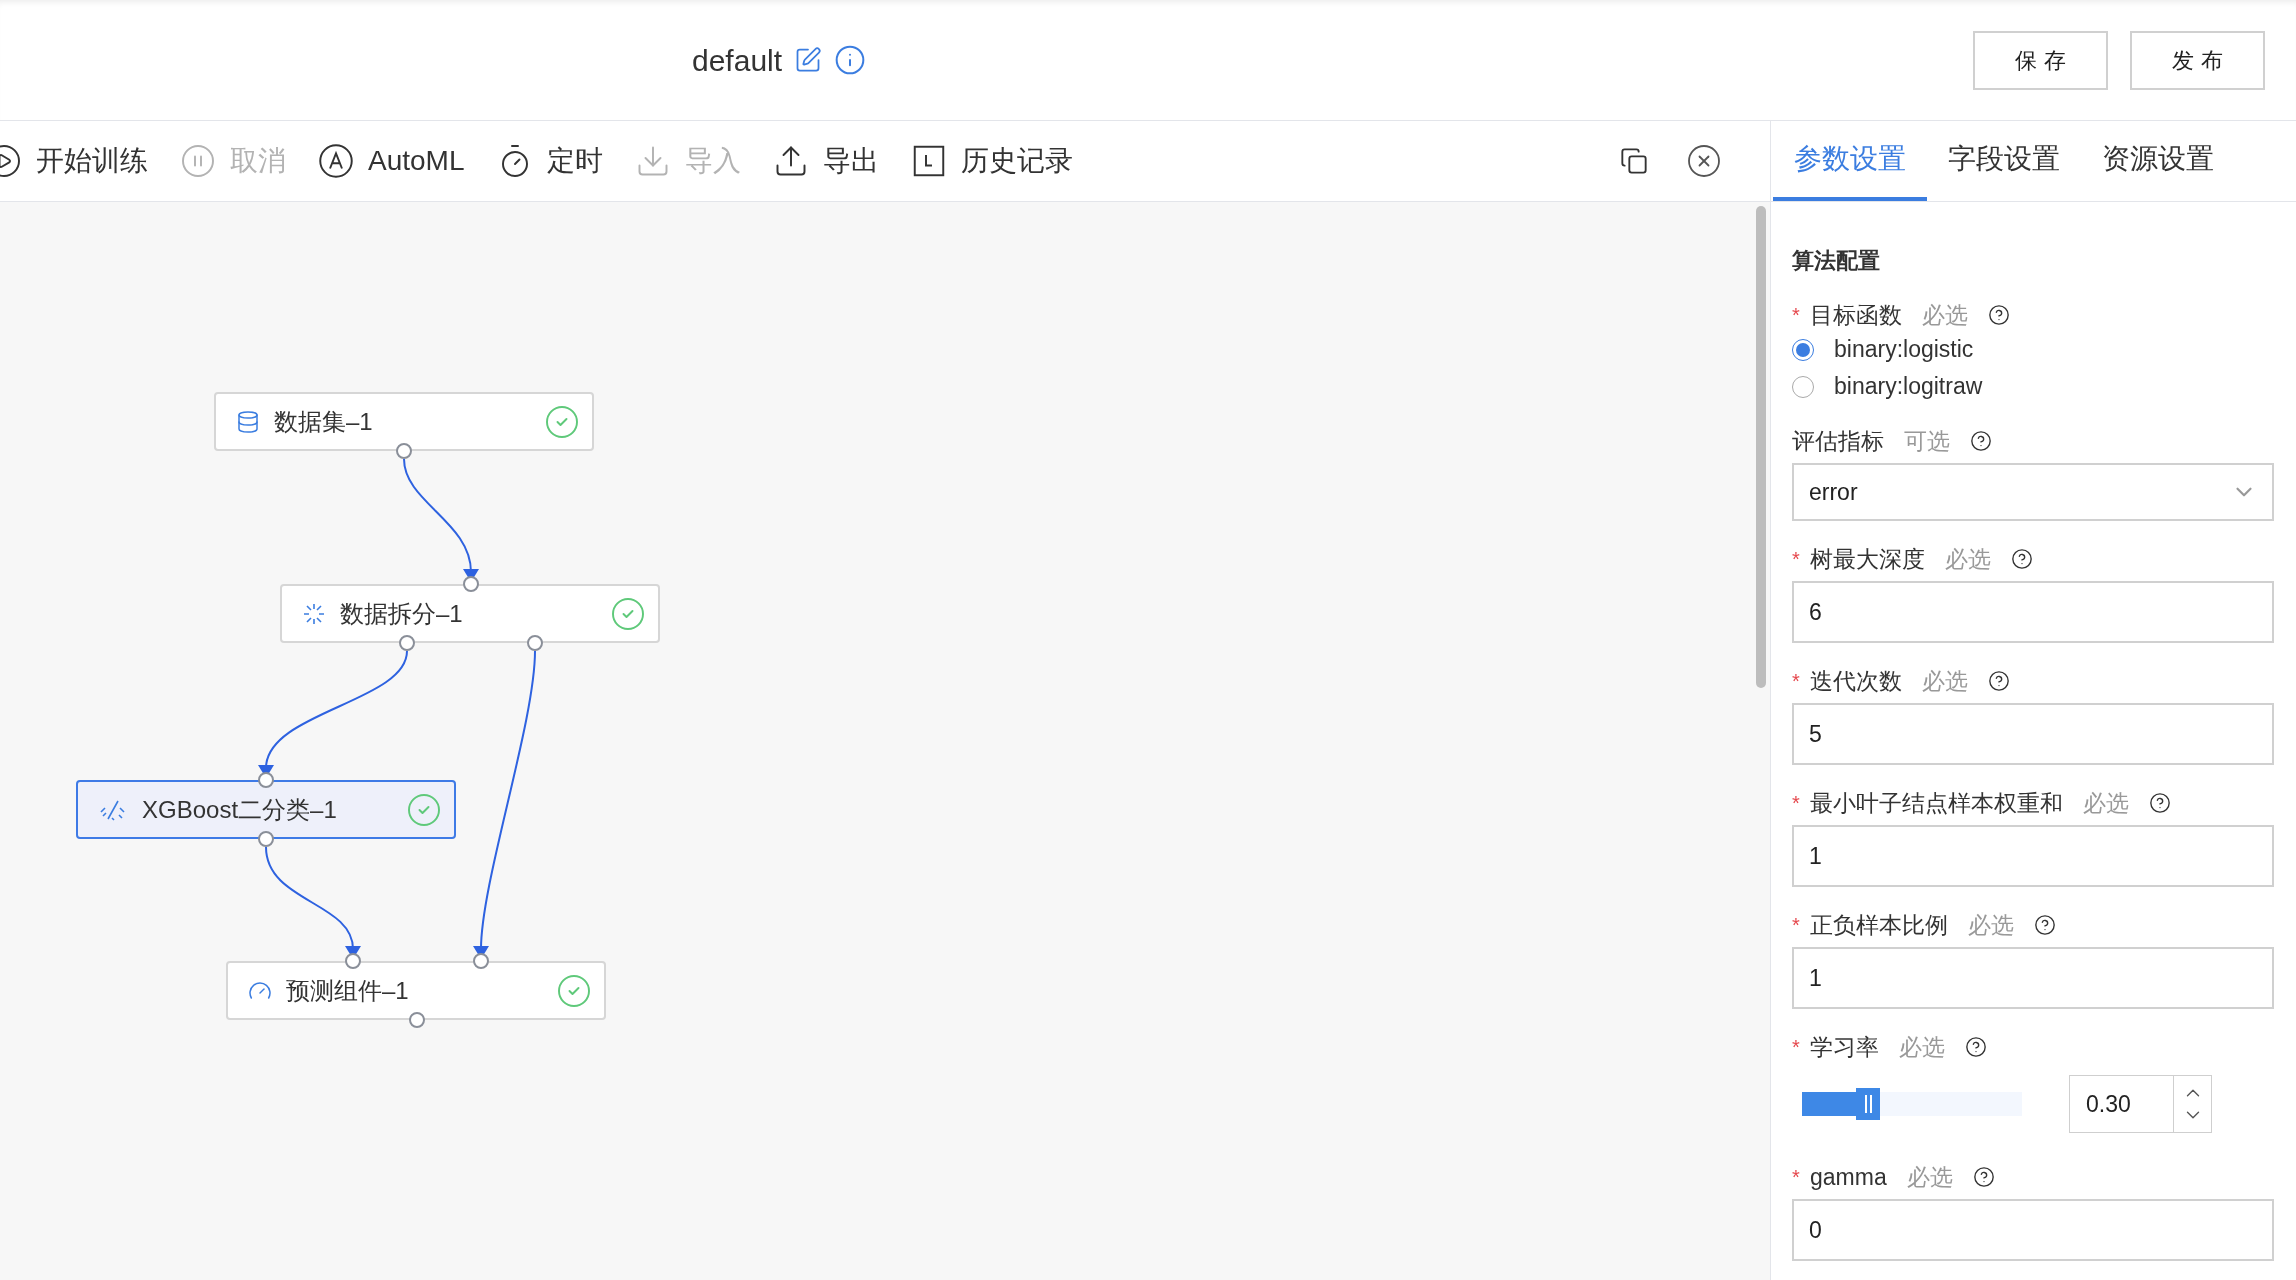 Image resolution: width=2296 pixels, height=1280 pixels. What do you see at coordinates (2033, 492) in the screenshot?
I see `select-field: error` at bounding box center [2033, 492].